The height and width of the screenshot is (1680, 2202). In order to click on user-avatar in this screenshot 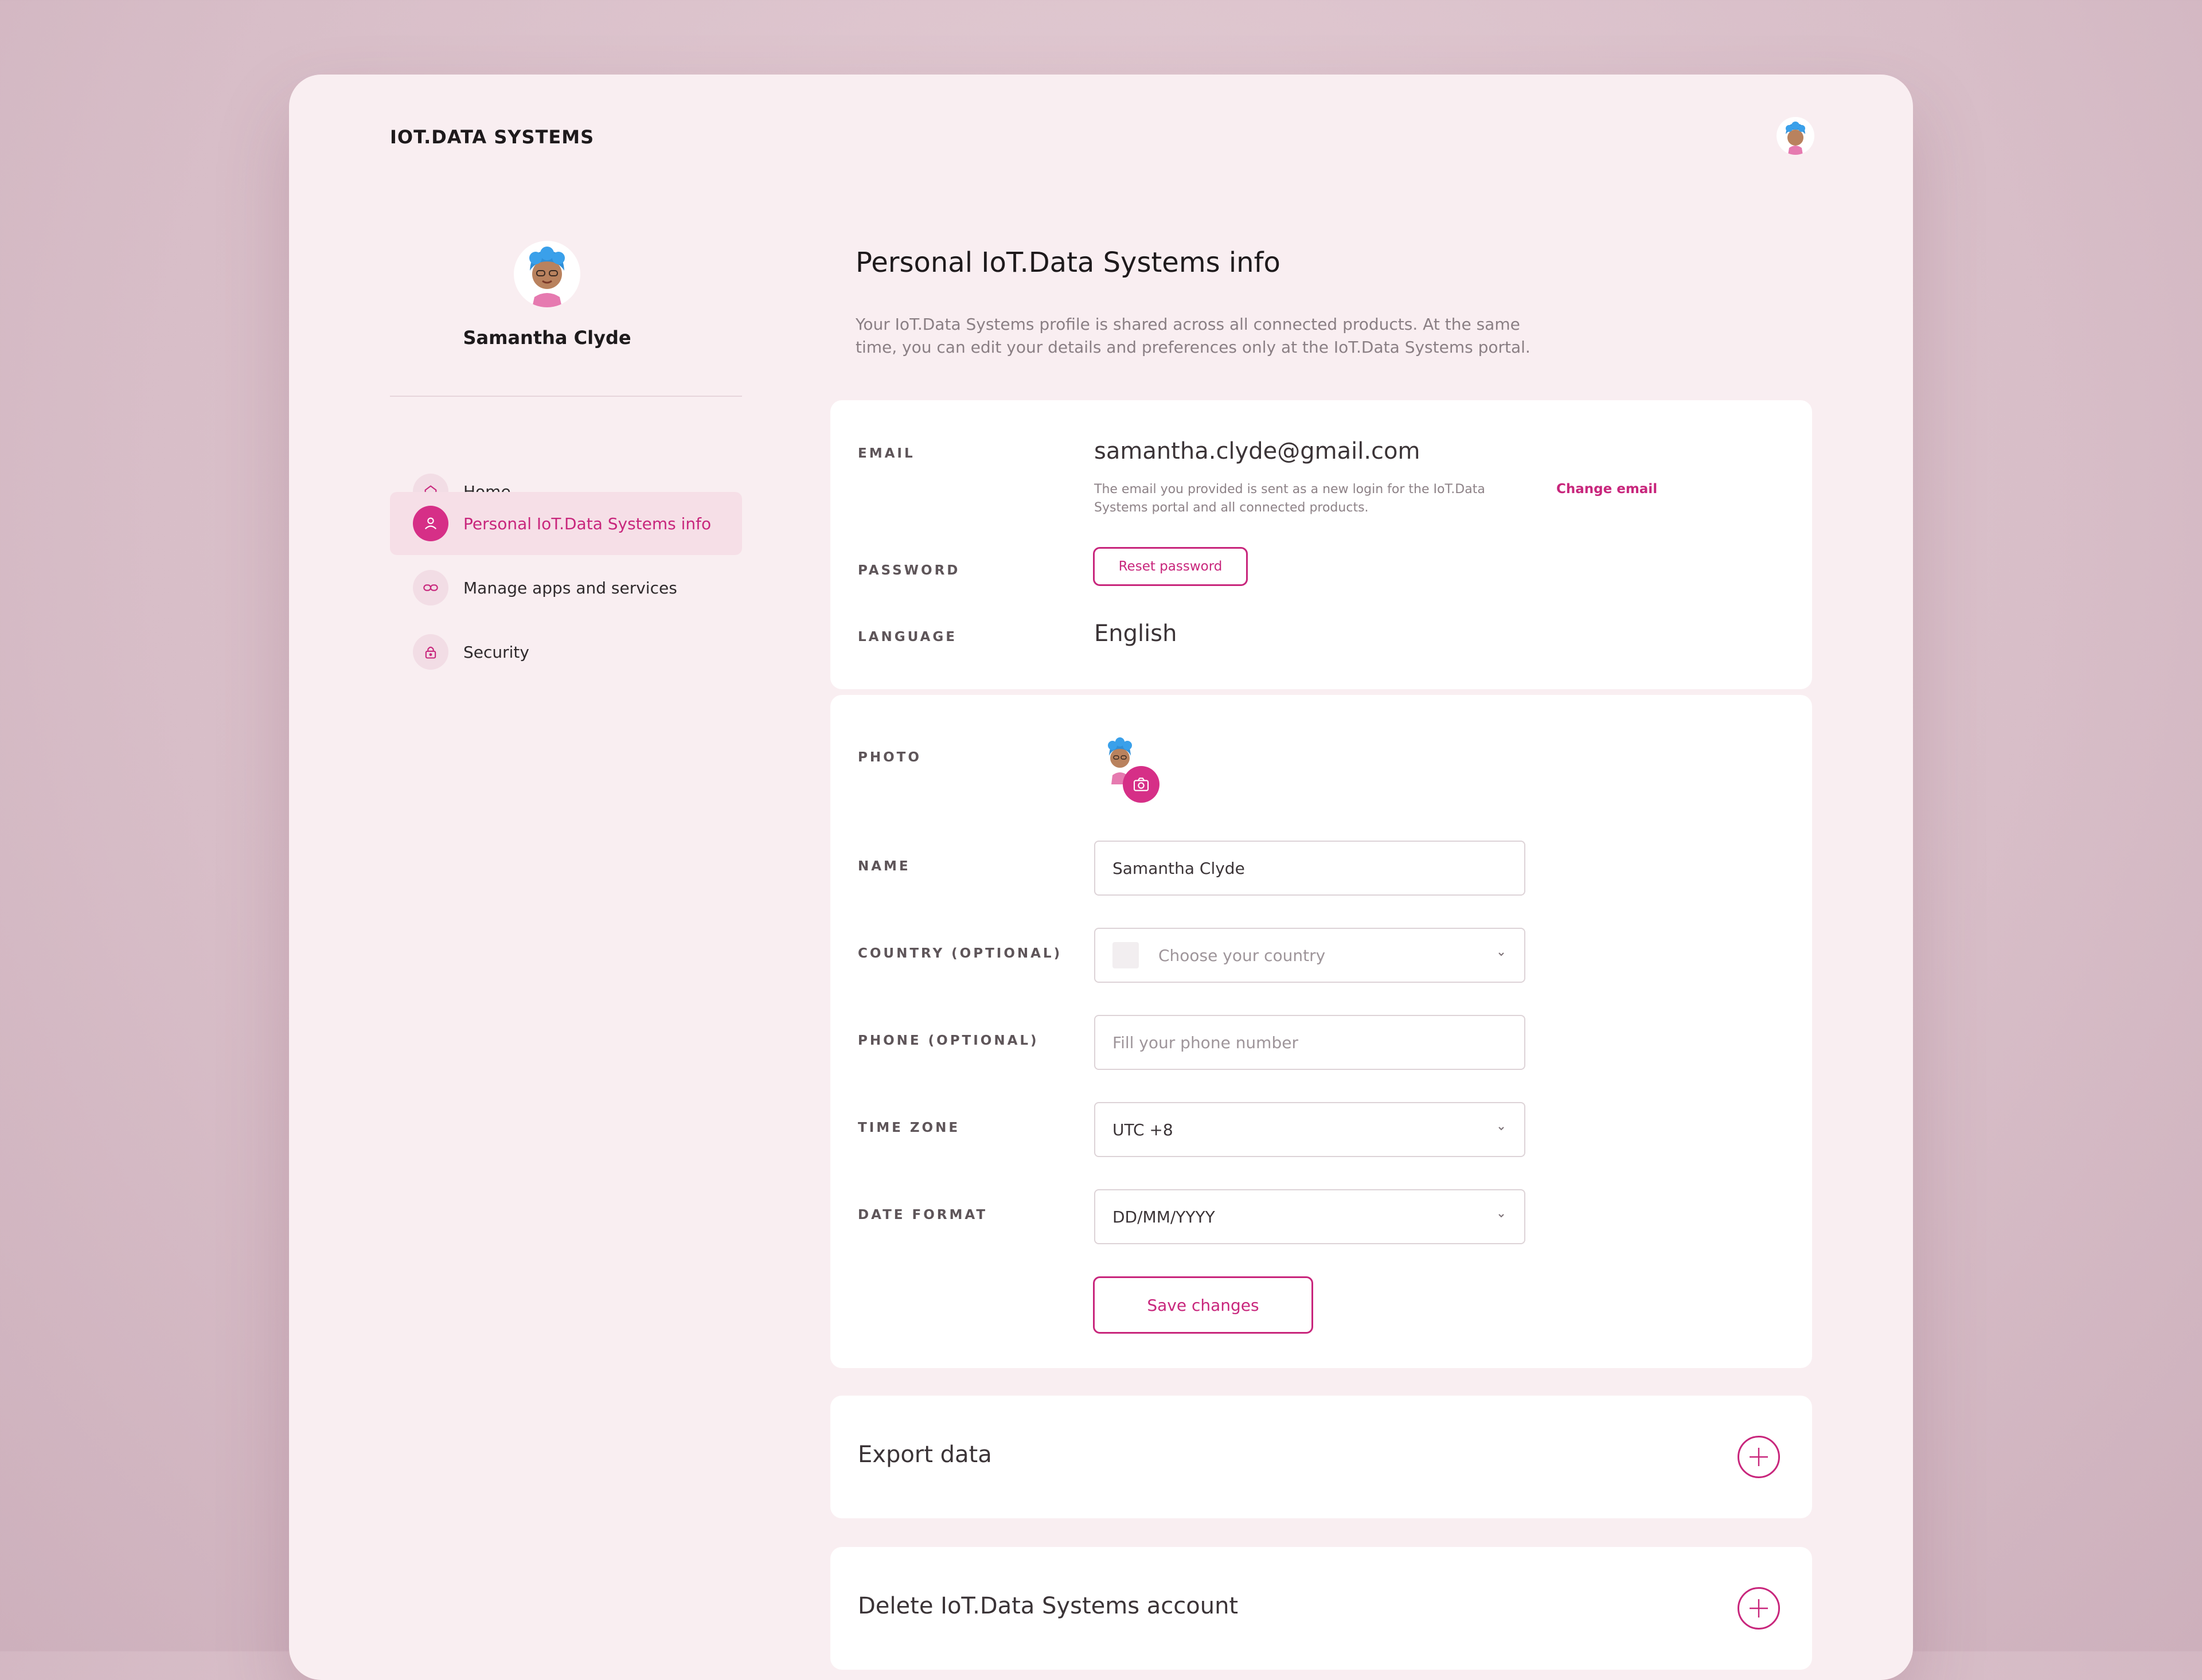, I will do `click(1795, 136)`.